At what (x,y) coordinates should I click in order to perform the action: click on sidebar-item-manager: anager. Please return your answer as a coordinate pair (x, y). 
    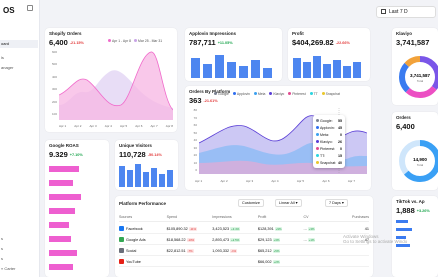
    Looking at the image, I should click on (7, 67).